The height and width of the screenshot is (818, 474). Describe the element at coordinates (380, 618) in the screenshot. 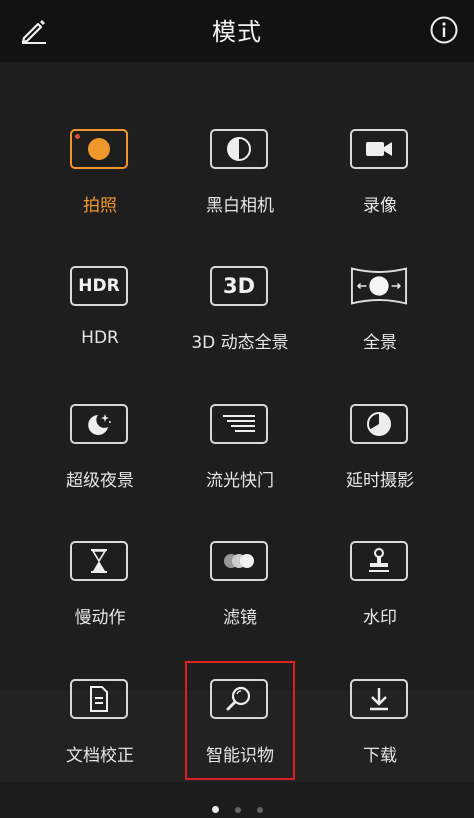

I see `mode-label: 水印` at that location.